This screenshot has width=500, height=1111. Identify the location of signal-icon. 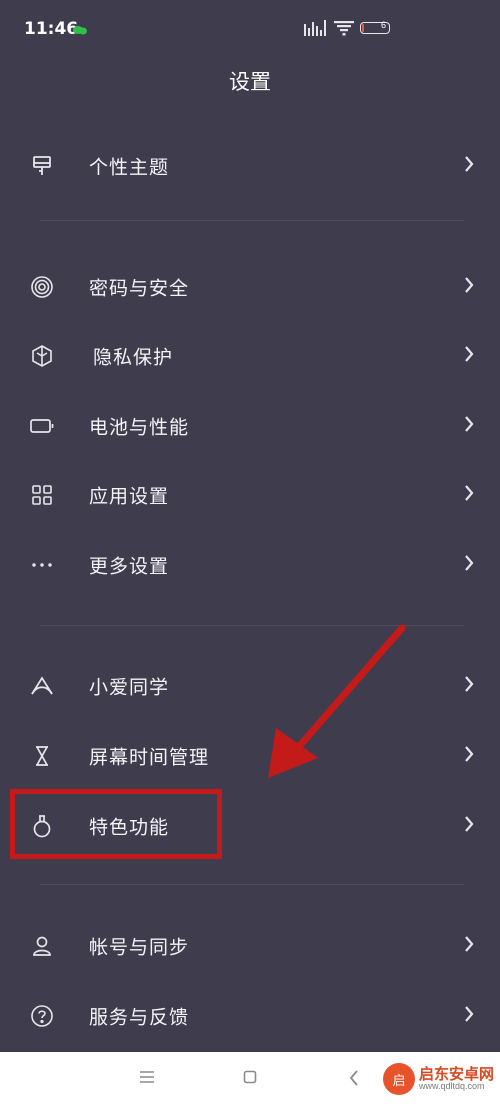
(315, 28).